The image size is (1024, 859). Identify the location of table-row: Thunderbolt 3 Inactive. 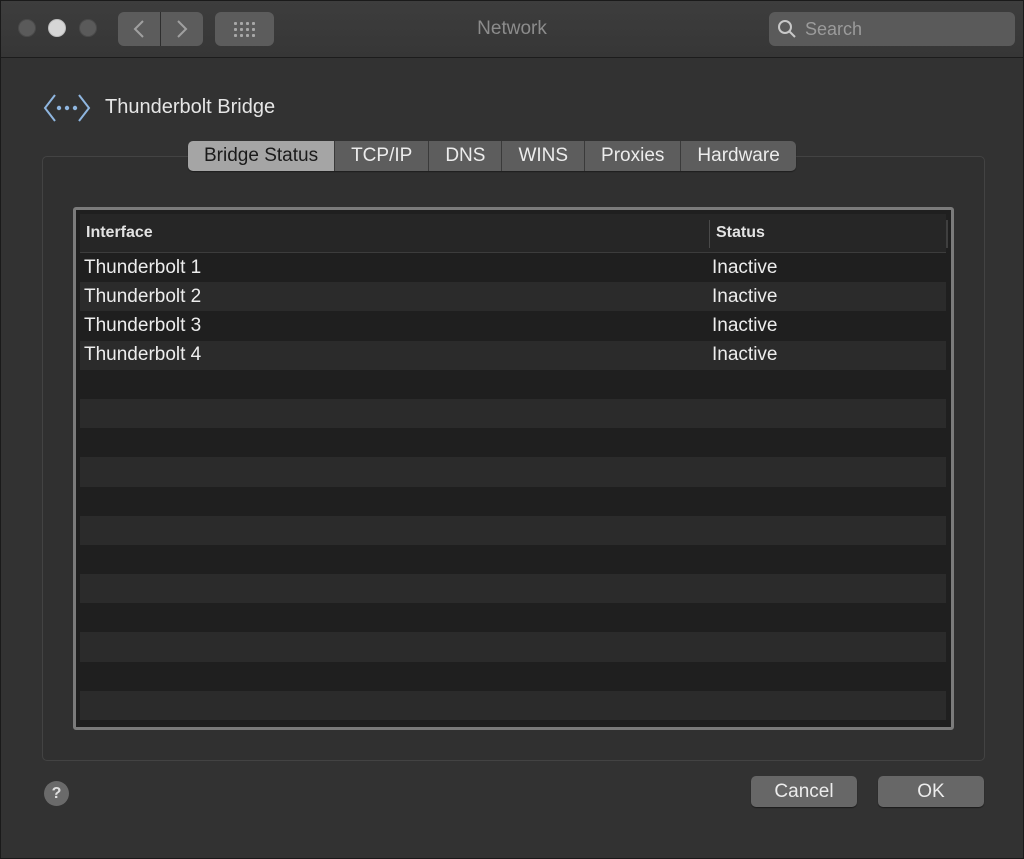
(513, 326).